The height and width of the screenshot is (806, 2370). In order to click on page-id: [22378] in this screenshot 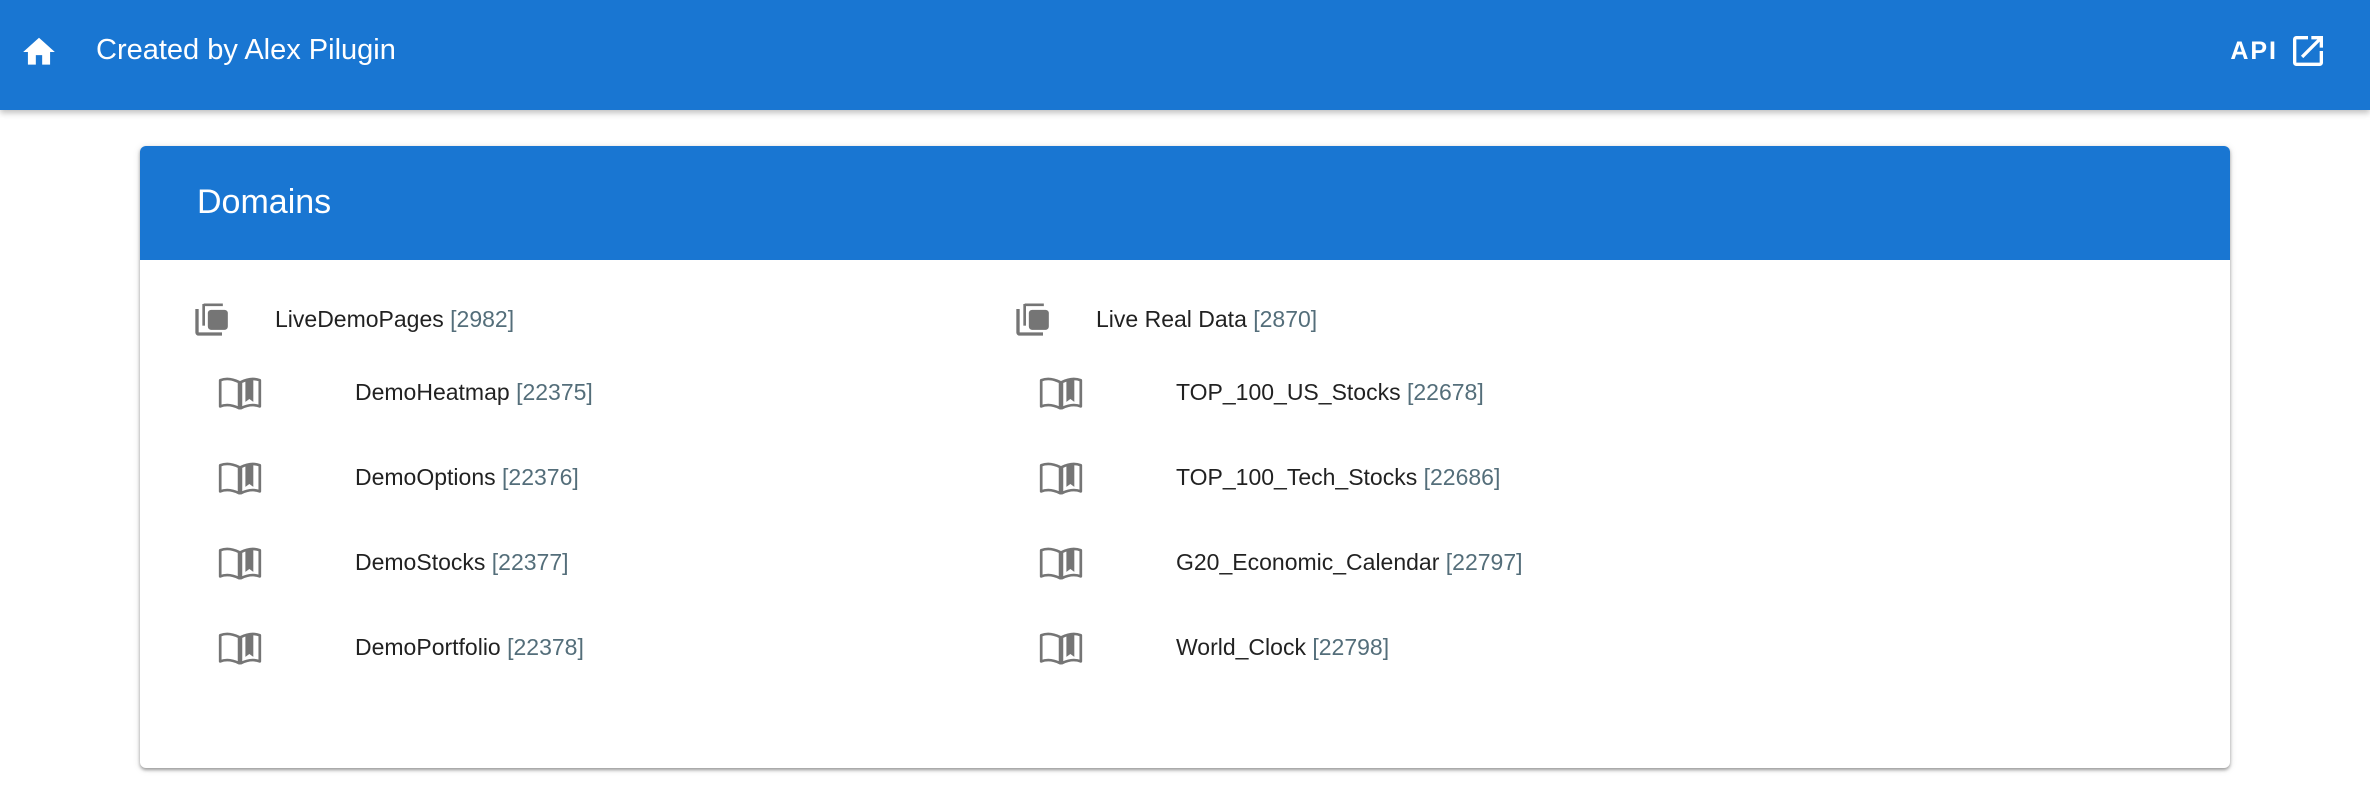, I will do `click(545, 647)`.